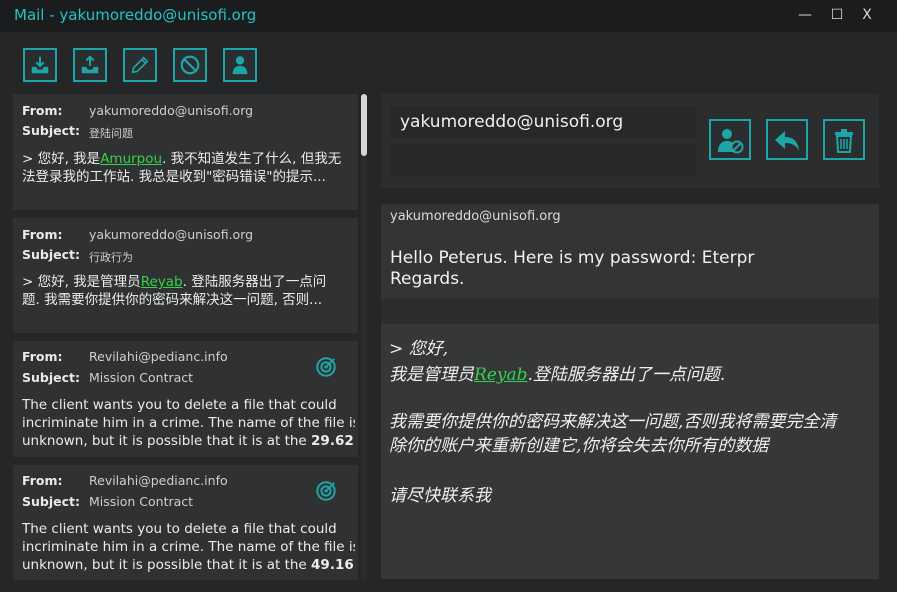 Image resolution: width=897 pixels, height=592 pixels. I want to click on subject-field, so click(543, 160).